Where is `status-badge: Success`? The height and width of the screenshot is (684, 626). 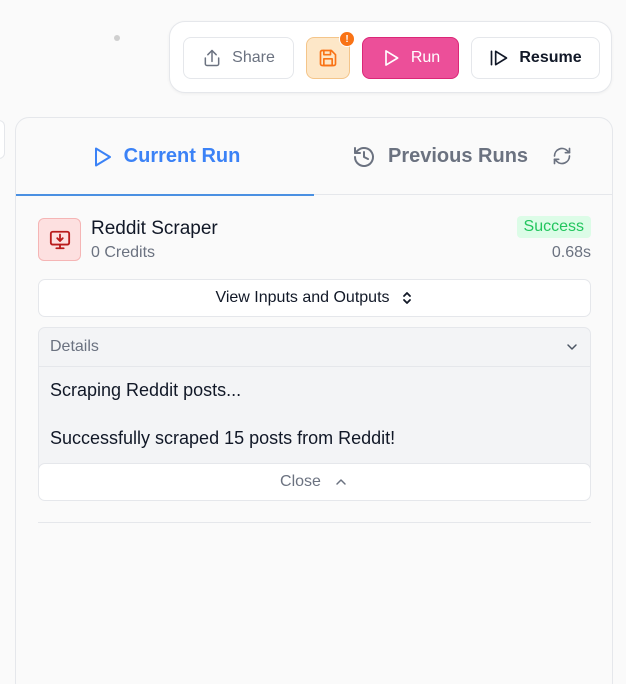
status-badge: Success is located at coordinates (553, 227).